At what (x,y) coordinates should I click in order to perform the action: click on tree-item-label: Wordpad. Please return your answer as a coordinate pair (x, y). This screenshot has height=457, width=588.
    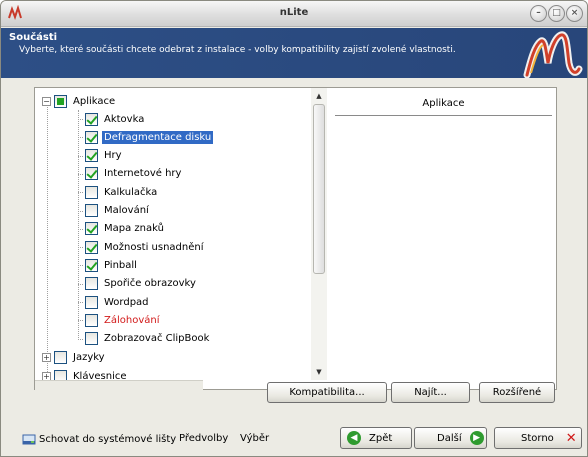
    Looking at the image, I should click on (126, 302).